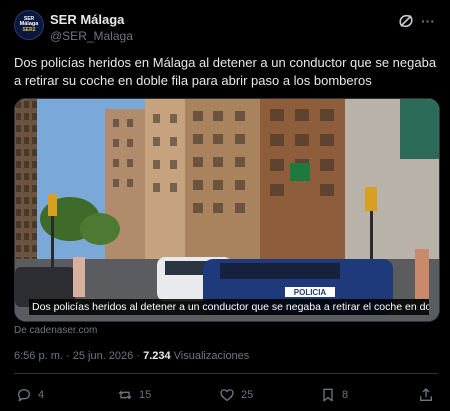 The width and height of the screenshot is (450, 411). I want to click on like-button: 25, so click(236, 395).